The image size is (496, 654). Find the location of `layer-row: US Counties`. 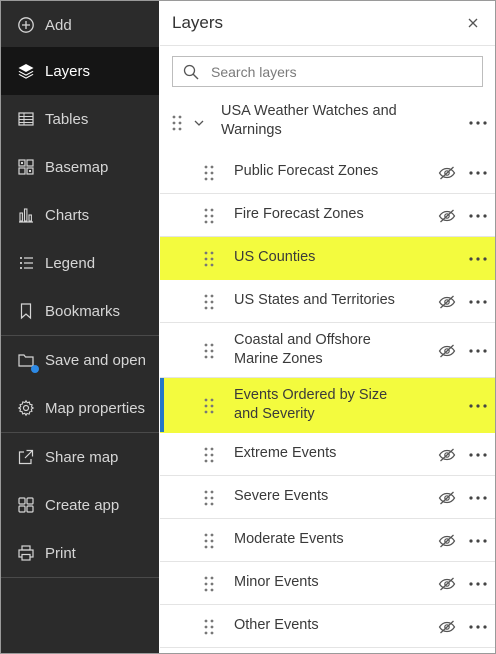

layer-row: US Counties is located at coordinates (327, 258).